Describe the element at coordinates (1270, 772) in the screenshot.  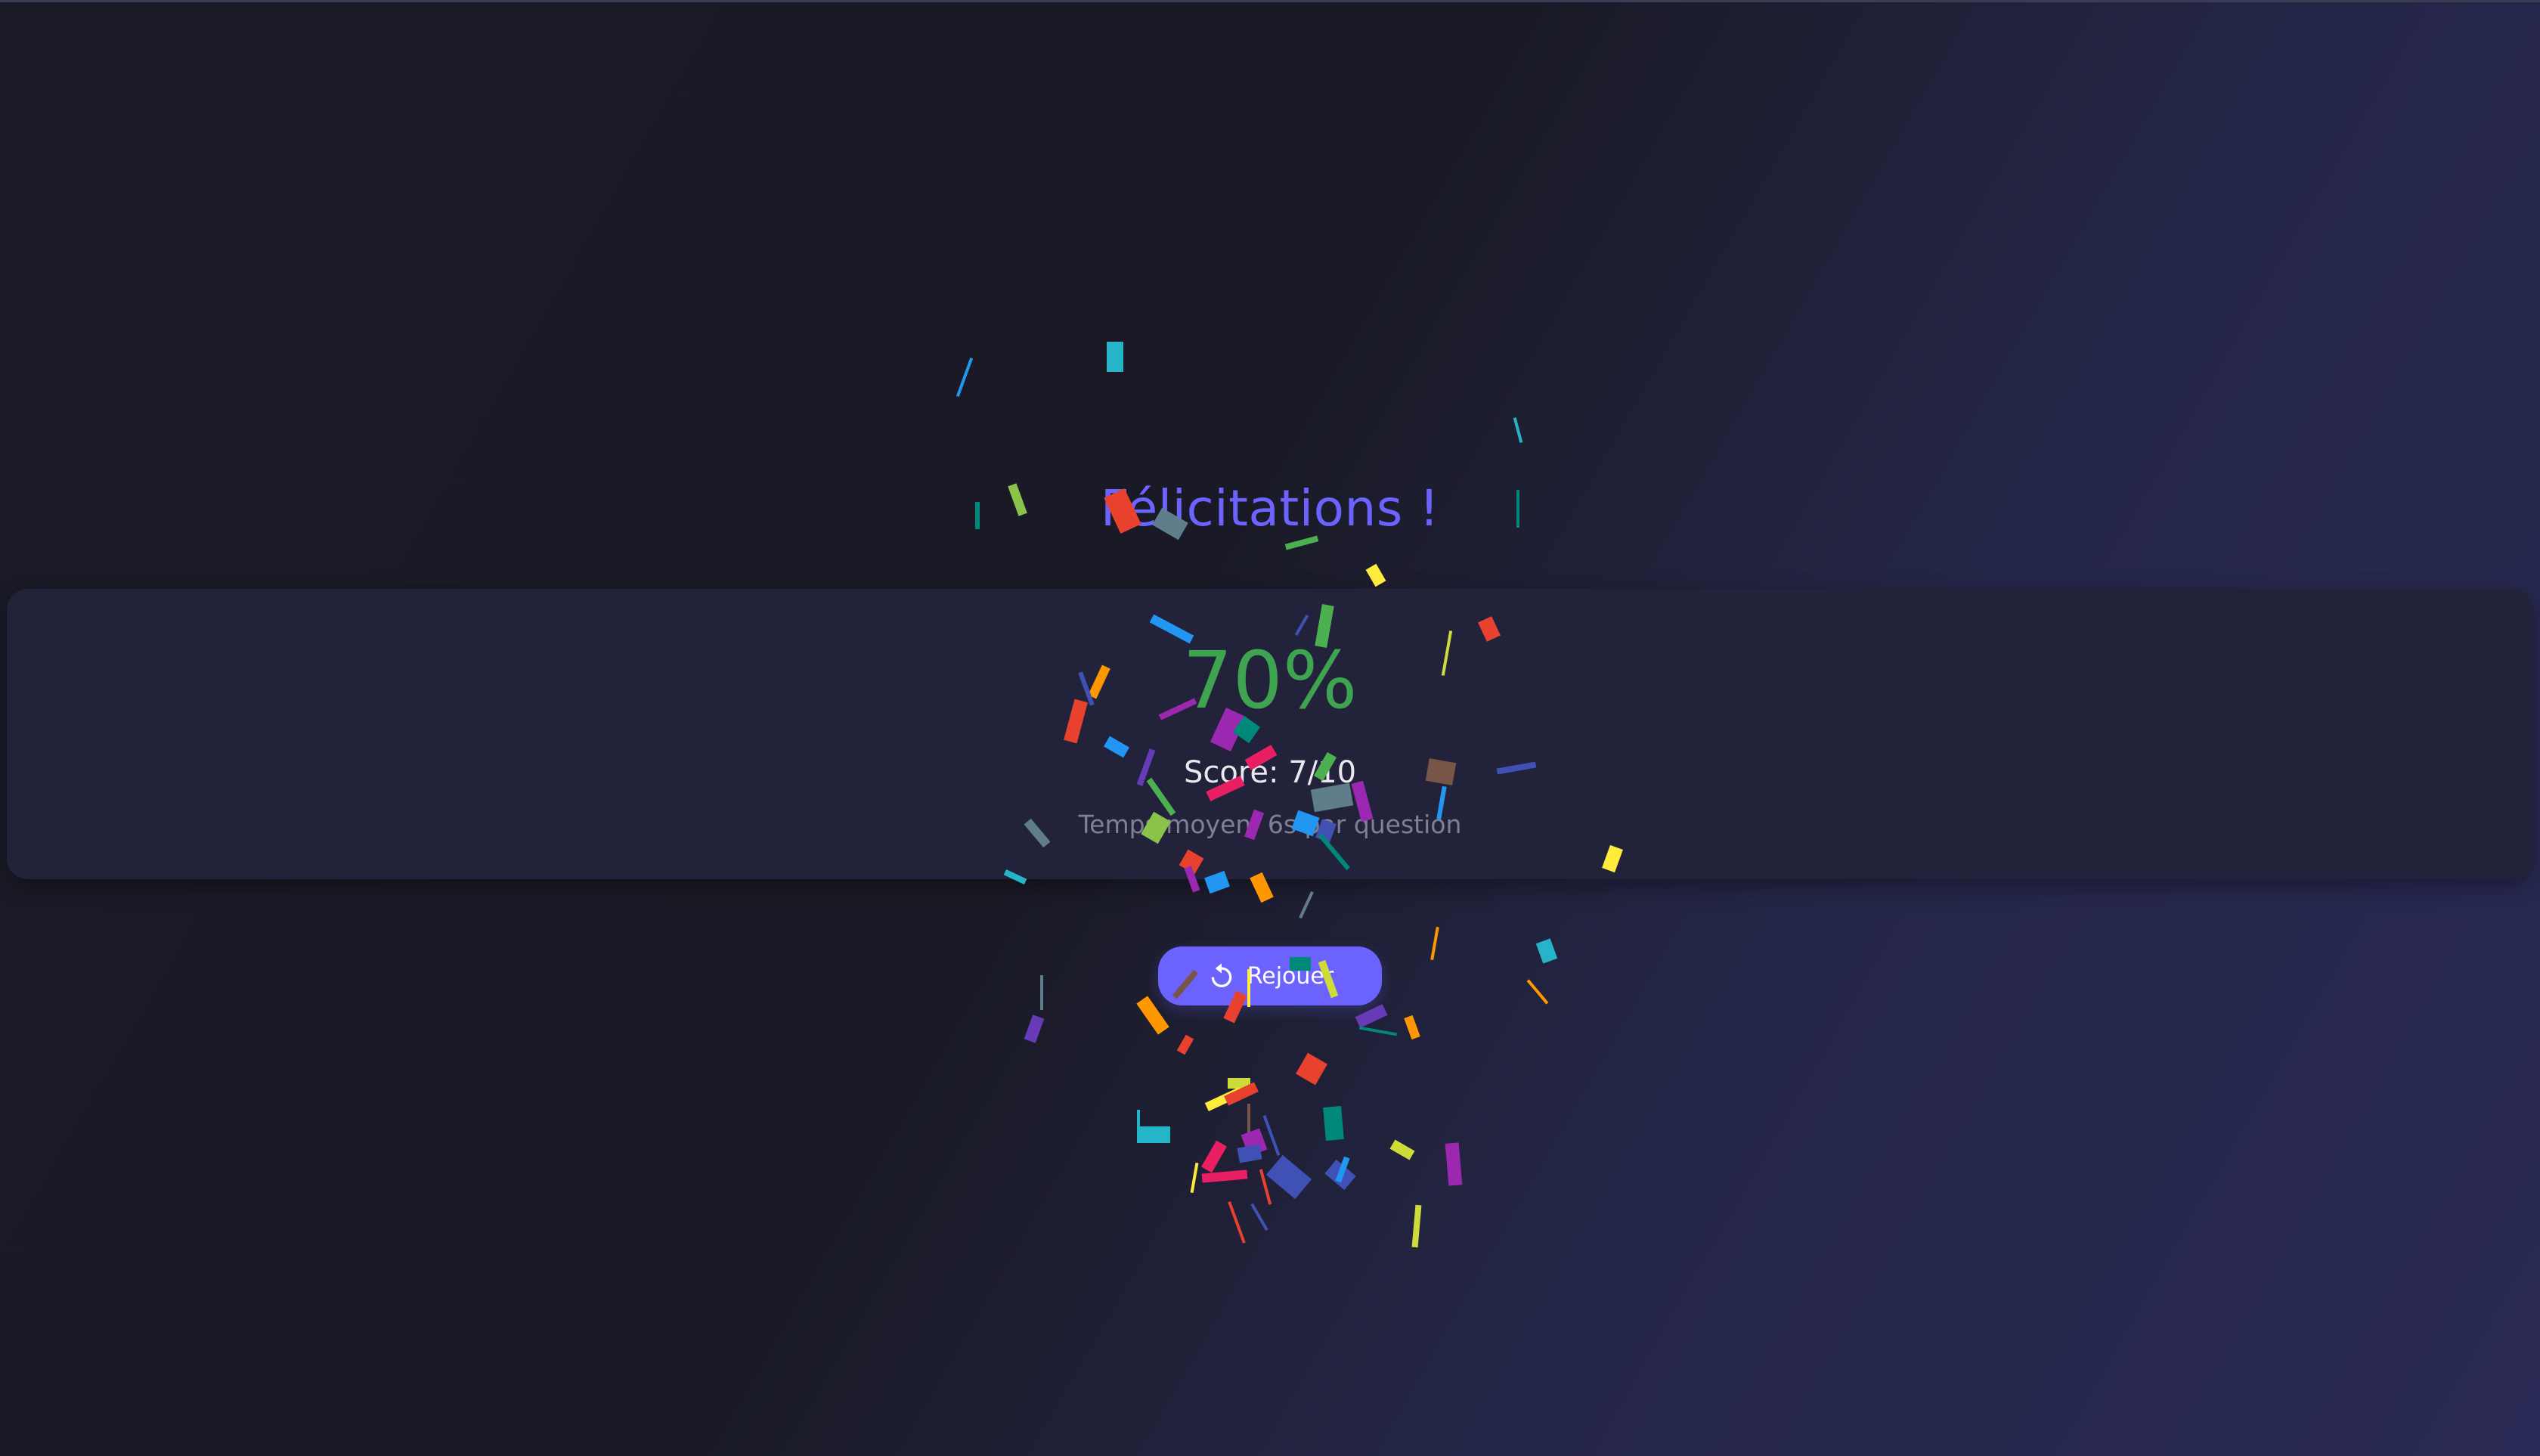
I see `score-text: Score: 7/10` at that location.